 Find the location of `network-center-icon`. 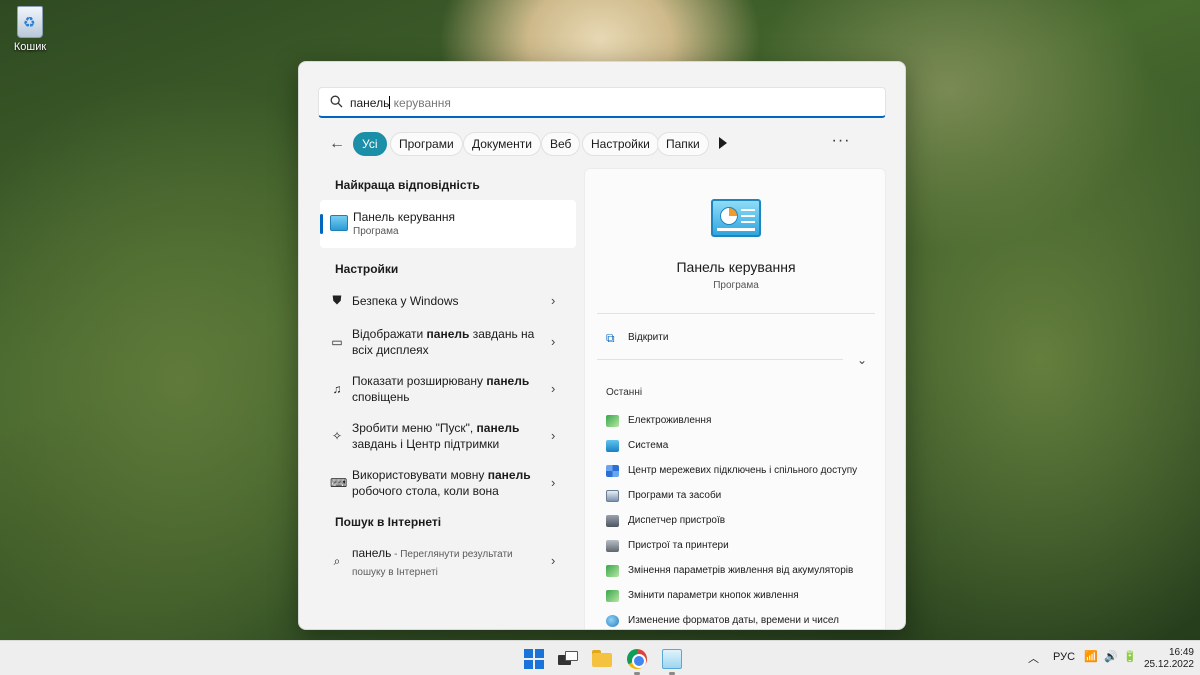

network-center-icon is located at coordinates (612, 471).